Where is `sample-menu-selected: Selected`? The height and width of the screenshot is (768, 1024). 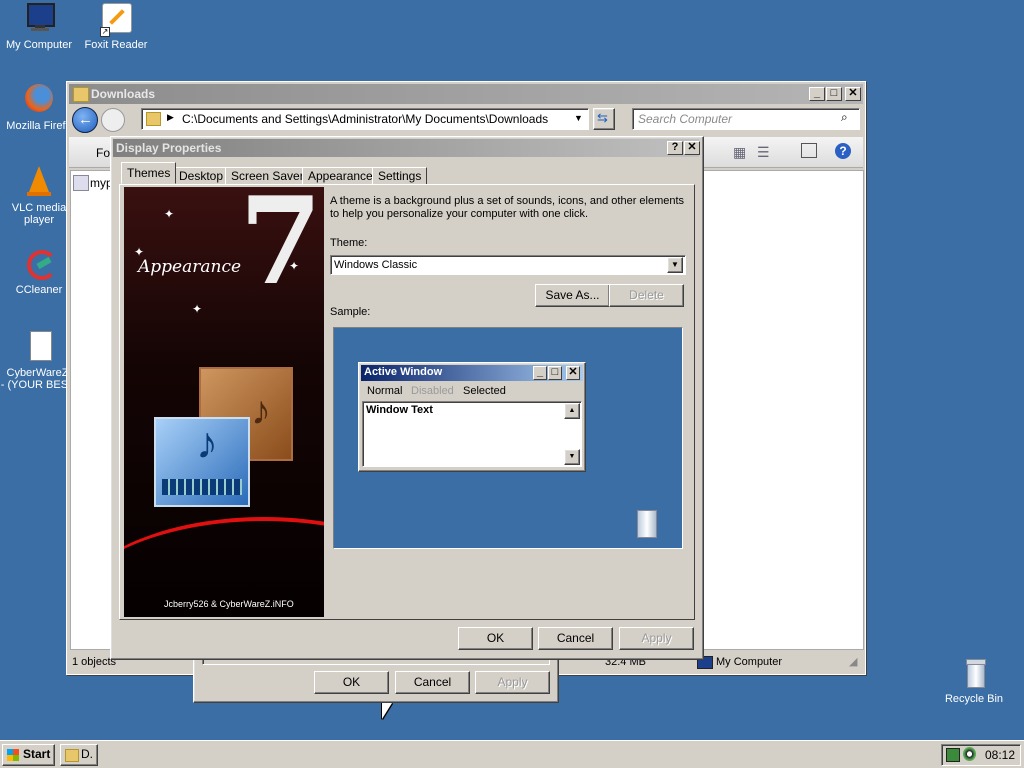
sample-menu-selected: Selected is located at coordinates (484, 391).